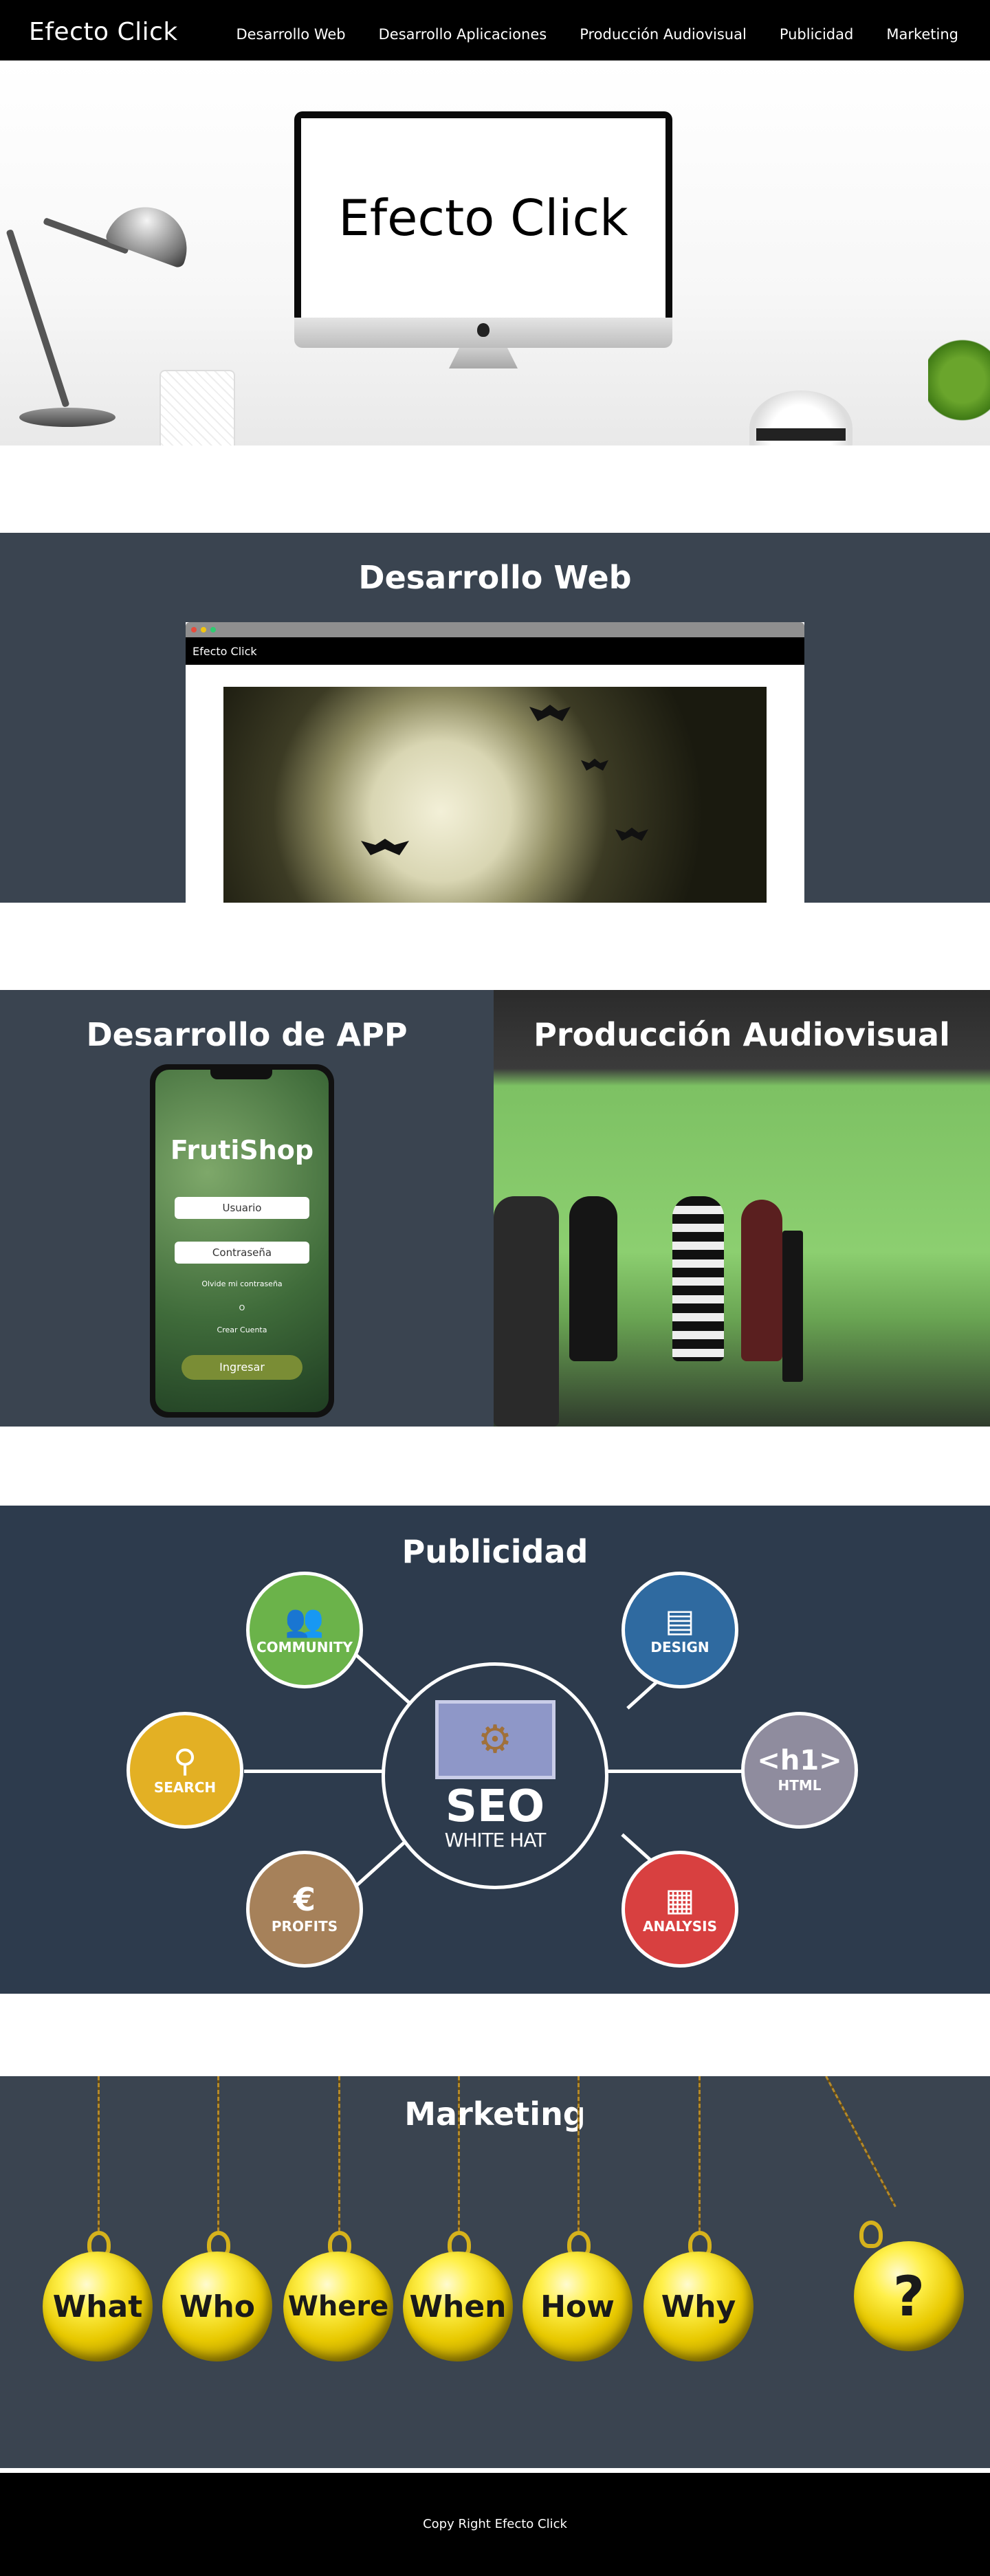 The height and width of the screenshot is (2576, 990). Describe the element at coordinates (495, 795) in the screenshot. I see `moon-bats-image` at that location.